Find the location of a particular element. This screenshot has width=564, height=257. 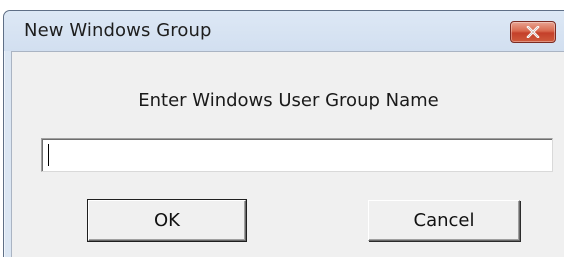

prompt-label: Enter Windows User Group Name is located at coordinates (288, 100).